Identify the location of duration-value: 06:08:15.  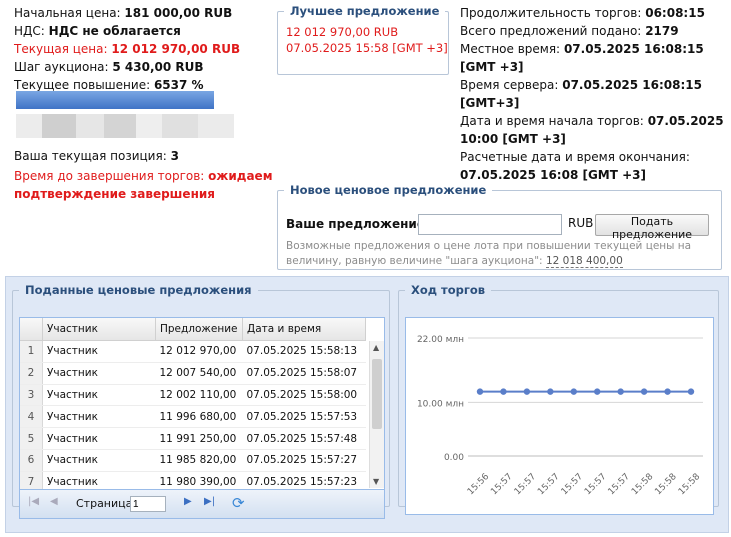
(675, 13).